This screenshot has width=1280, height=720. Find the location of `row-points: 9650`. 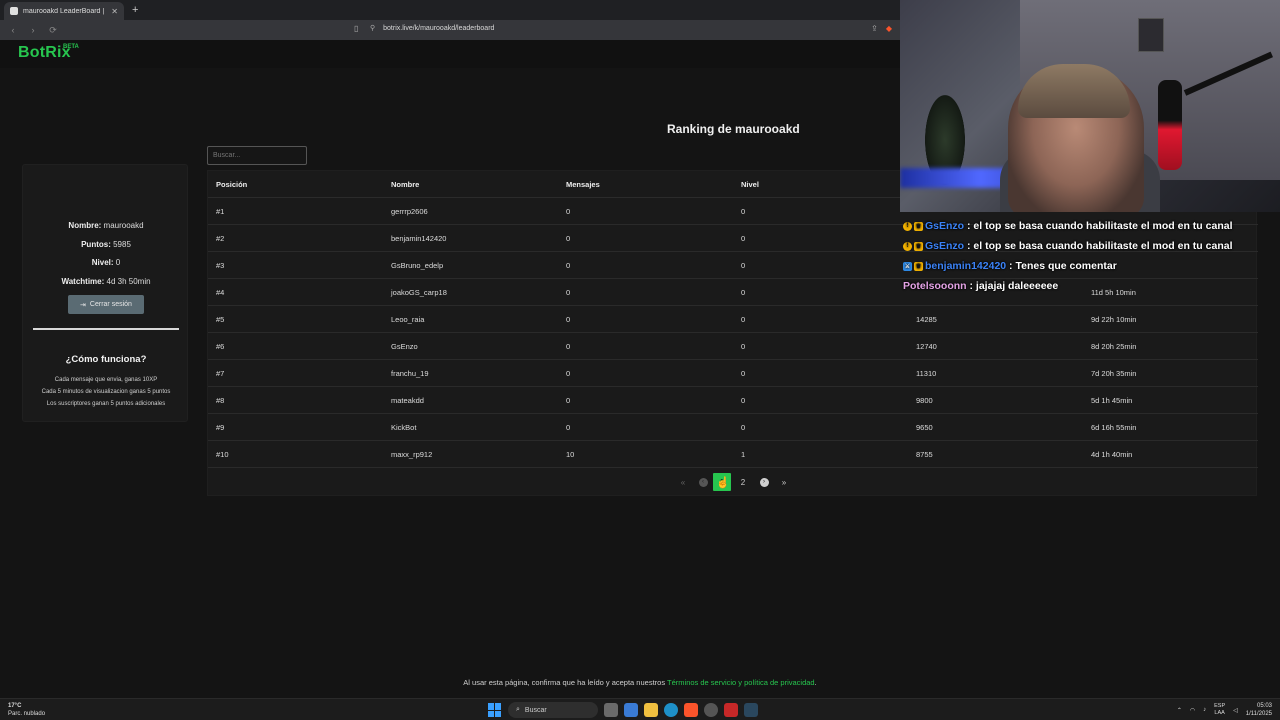

row-points: 9650 is located at coordinates (924, 427).